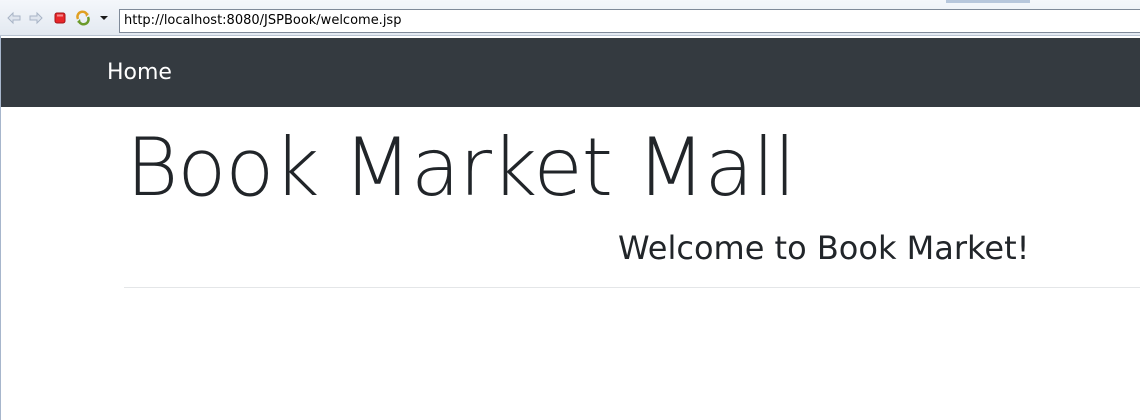  Describe the element at coordinates (83, 18) in the screenshot. I see `refresh-icon` at that location.